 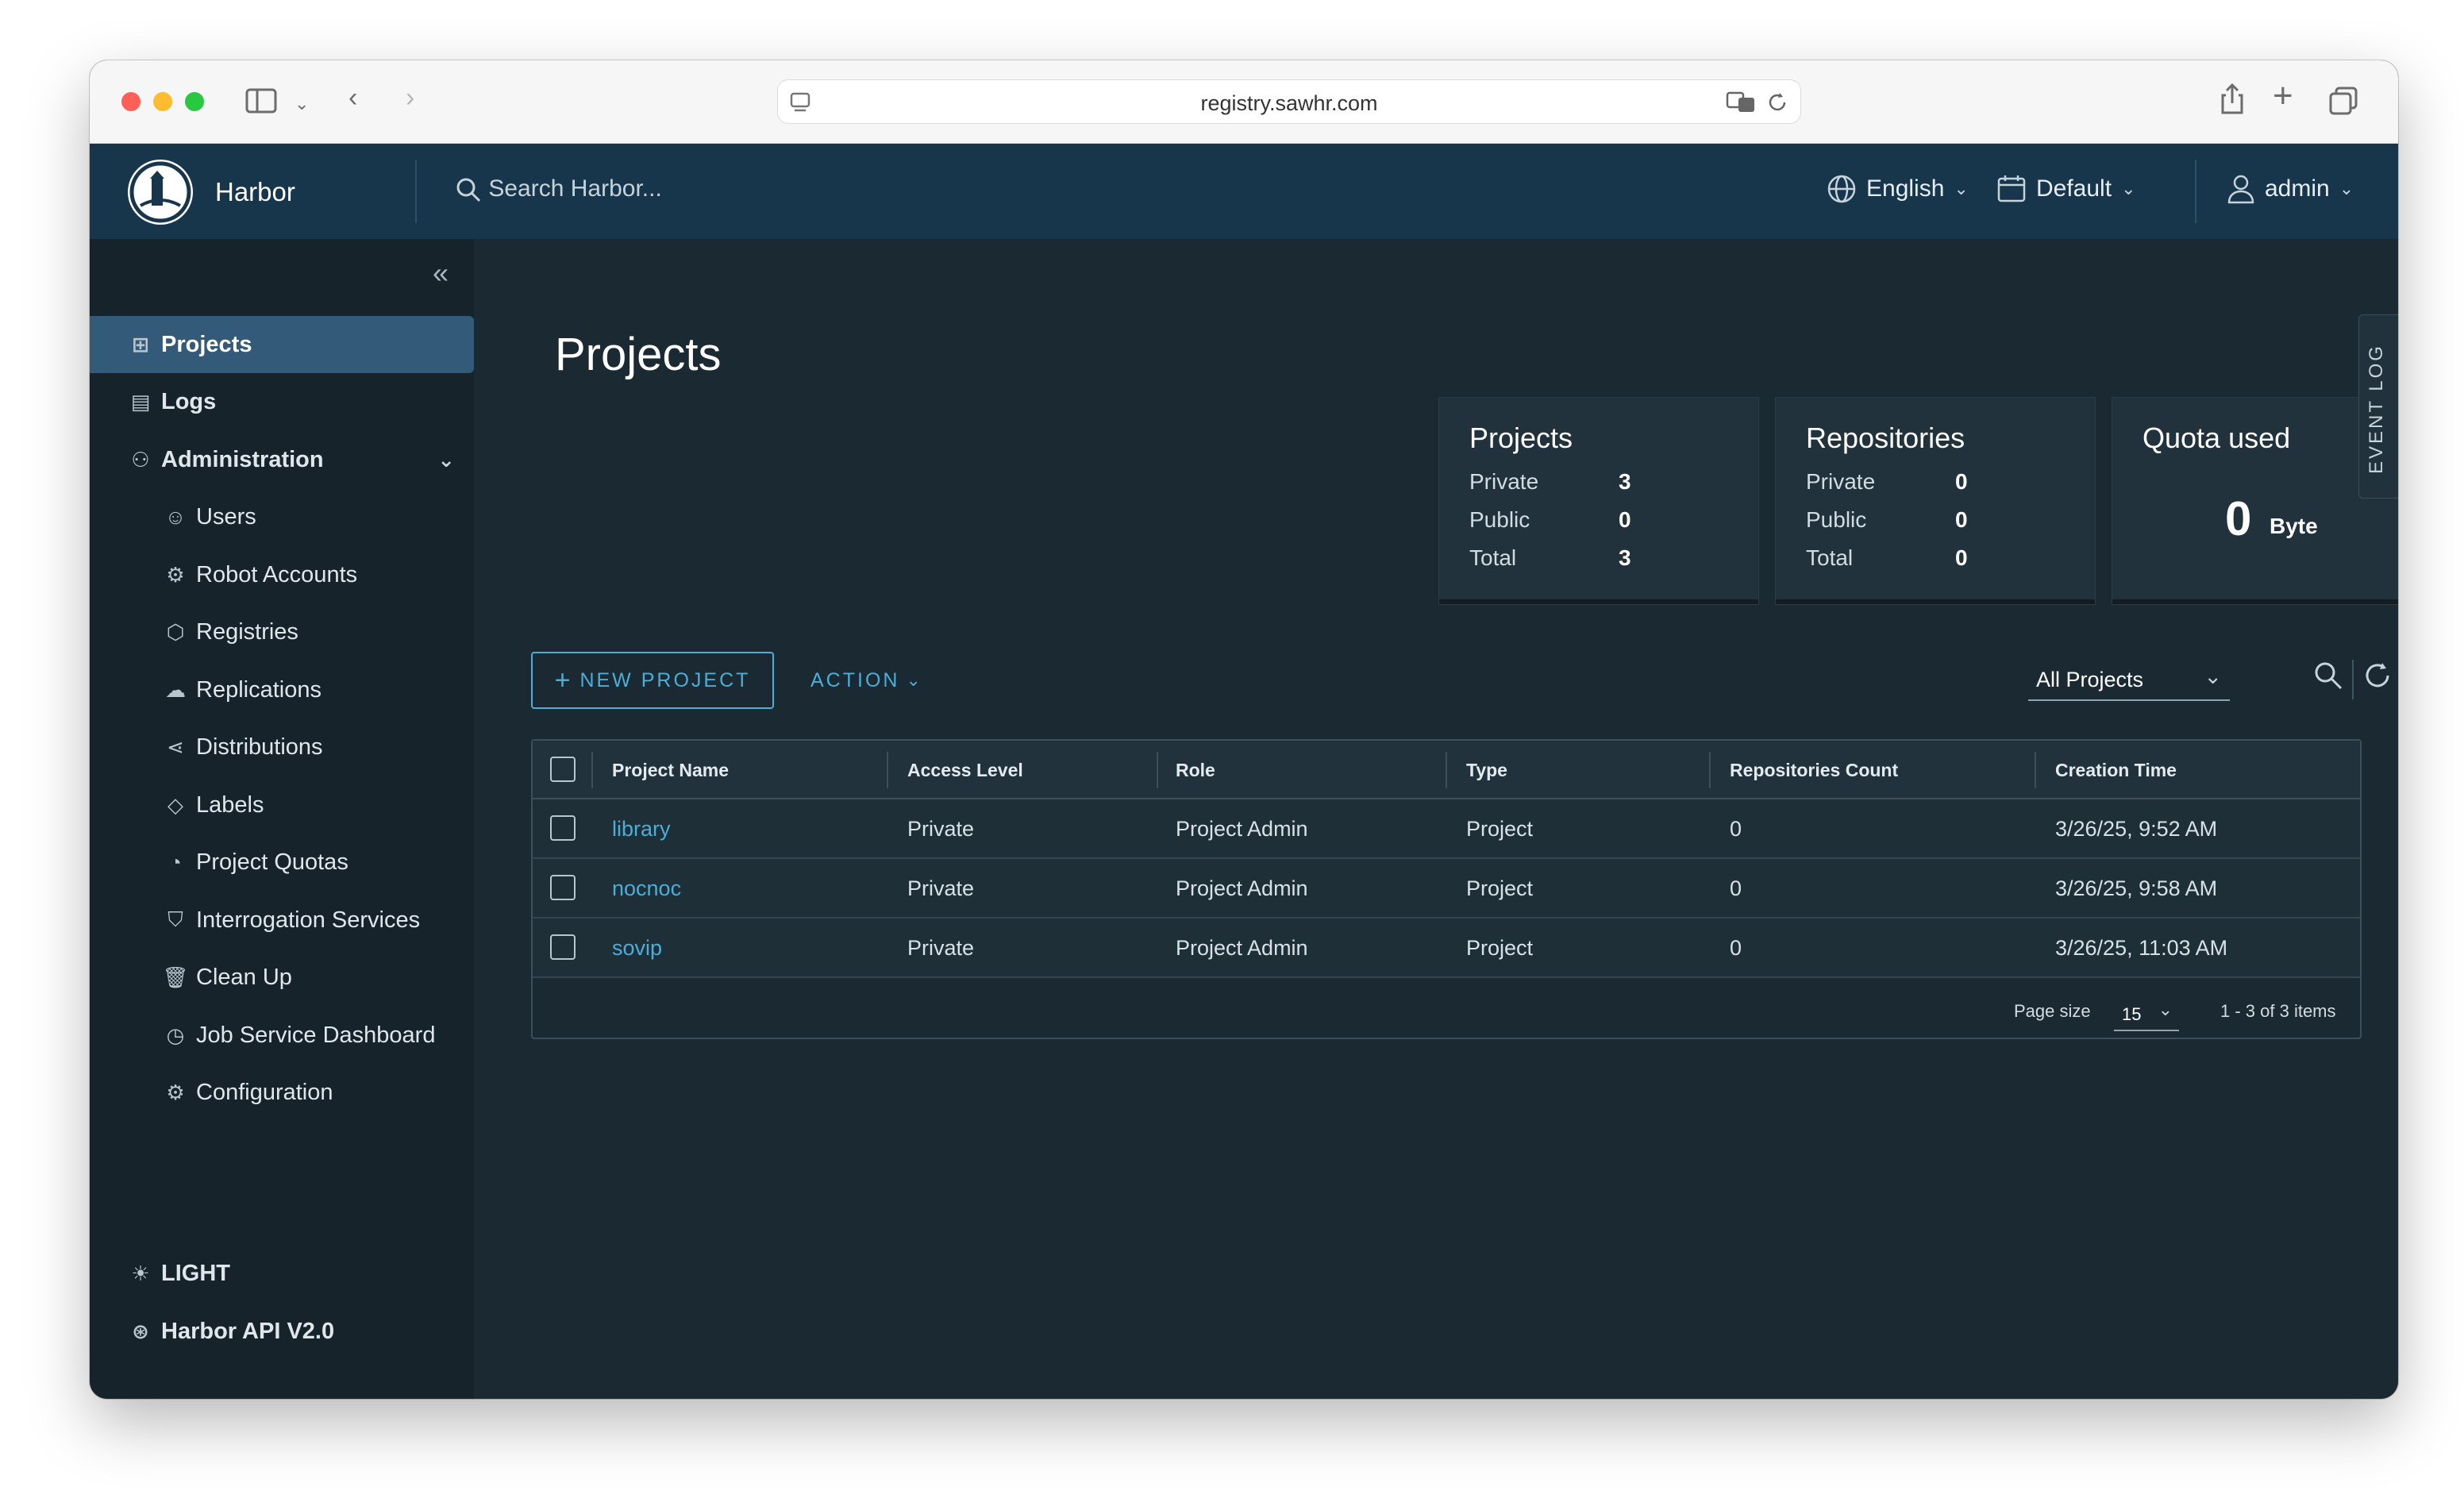 What do you see at coordinates (1486, 770) in the screenshot?
I see `column-header-type: Type` at bounding box center [1486, 770].